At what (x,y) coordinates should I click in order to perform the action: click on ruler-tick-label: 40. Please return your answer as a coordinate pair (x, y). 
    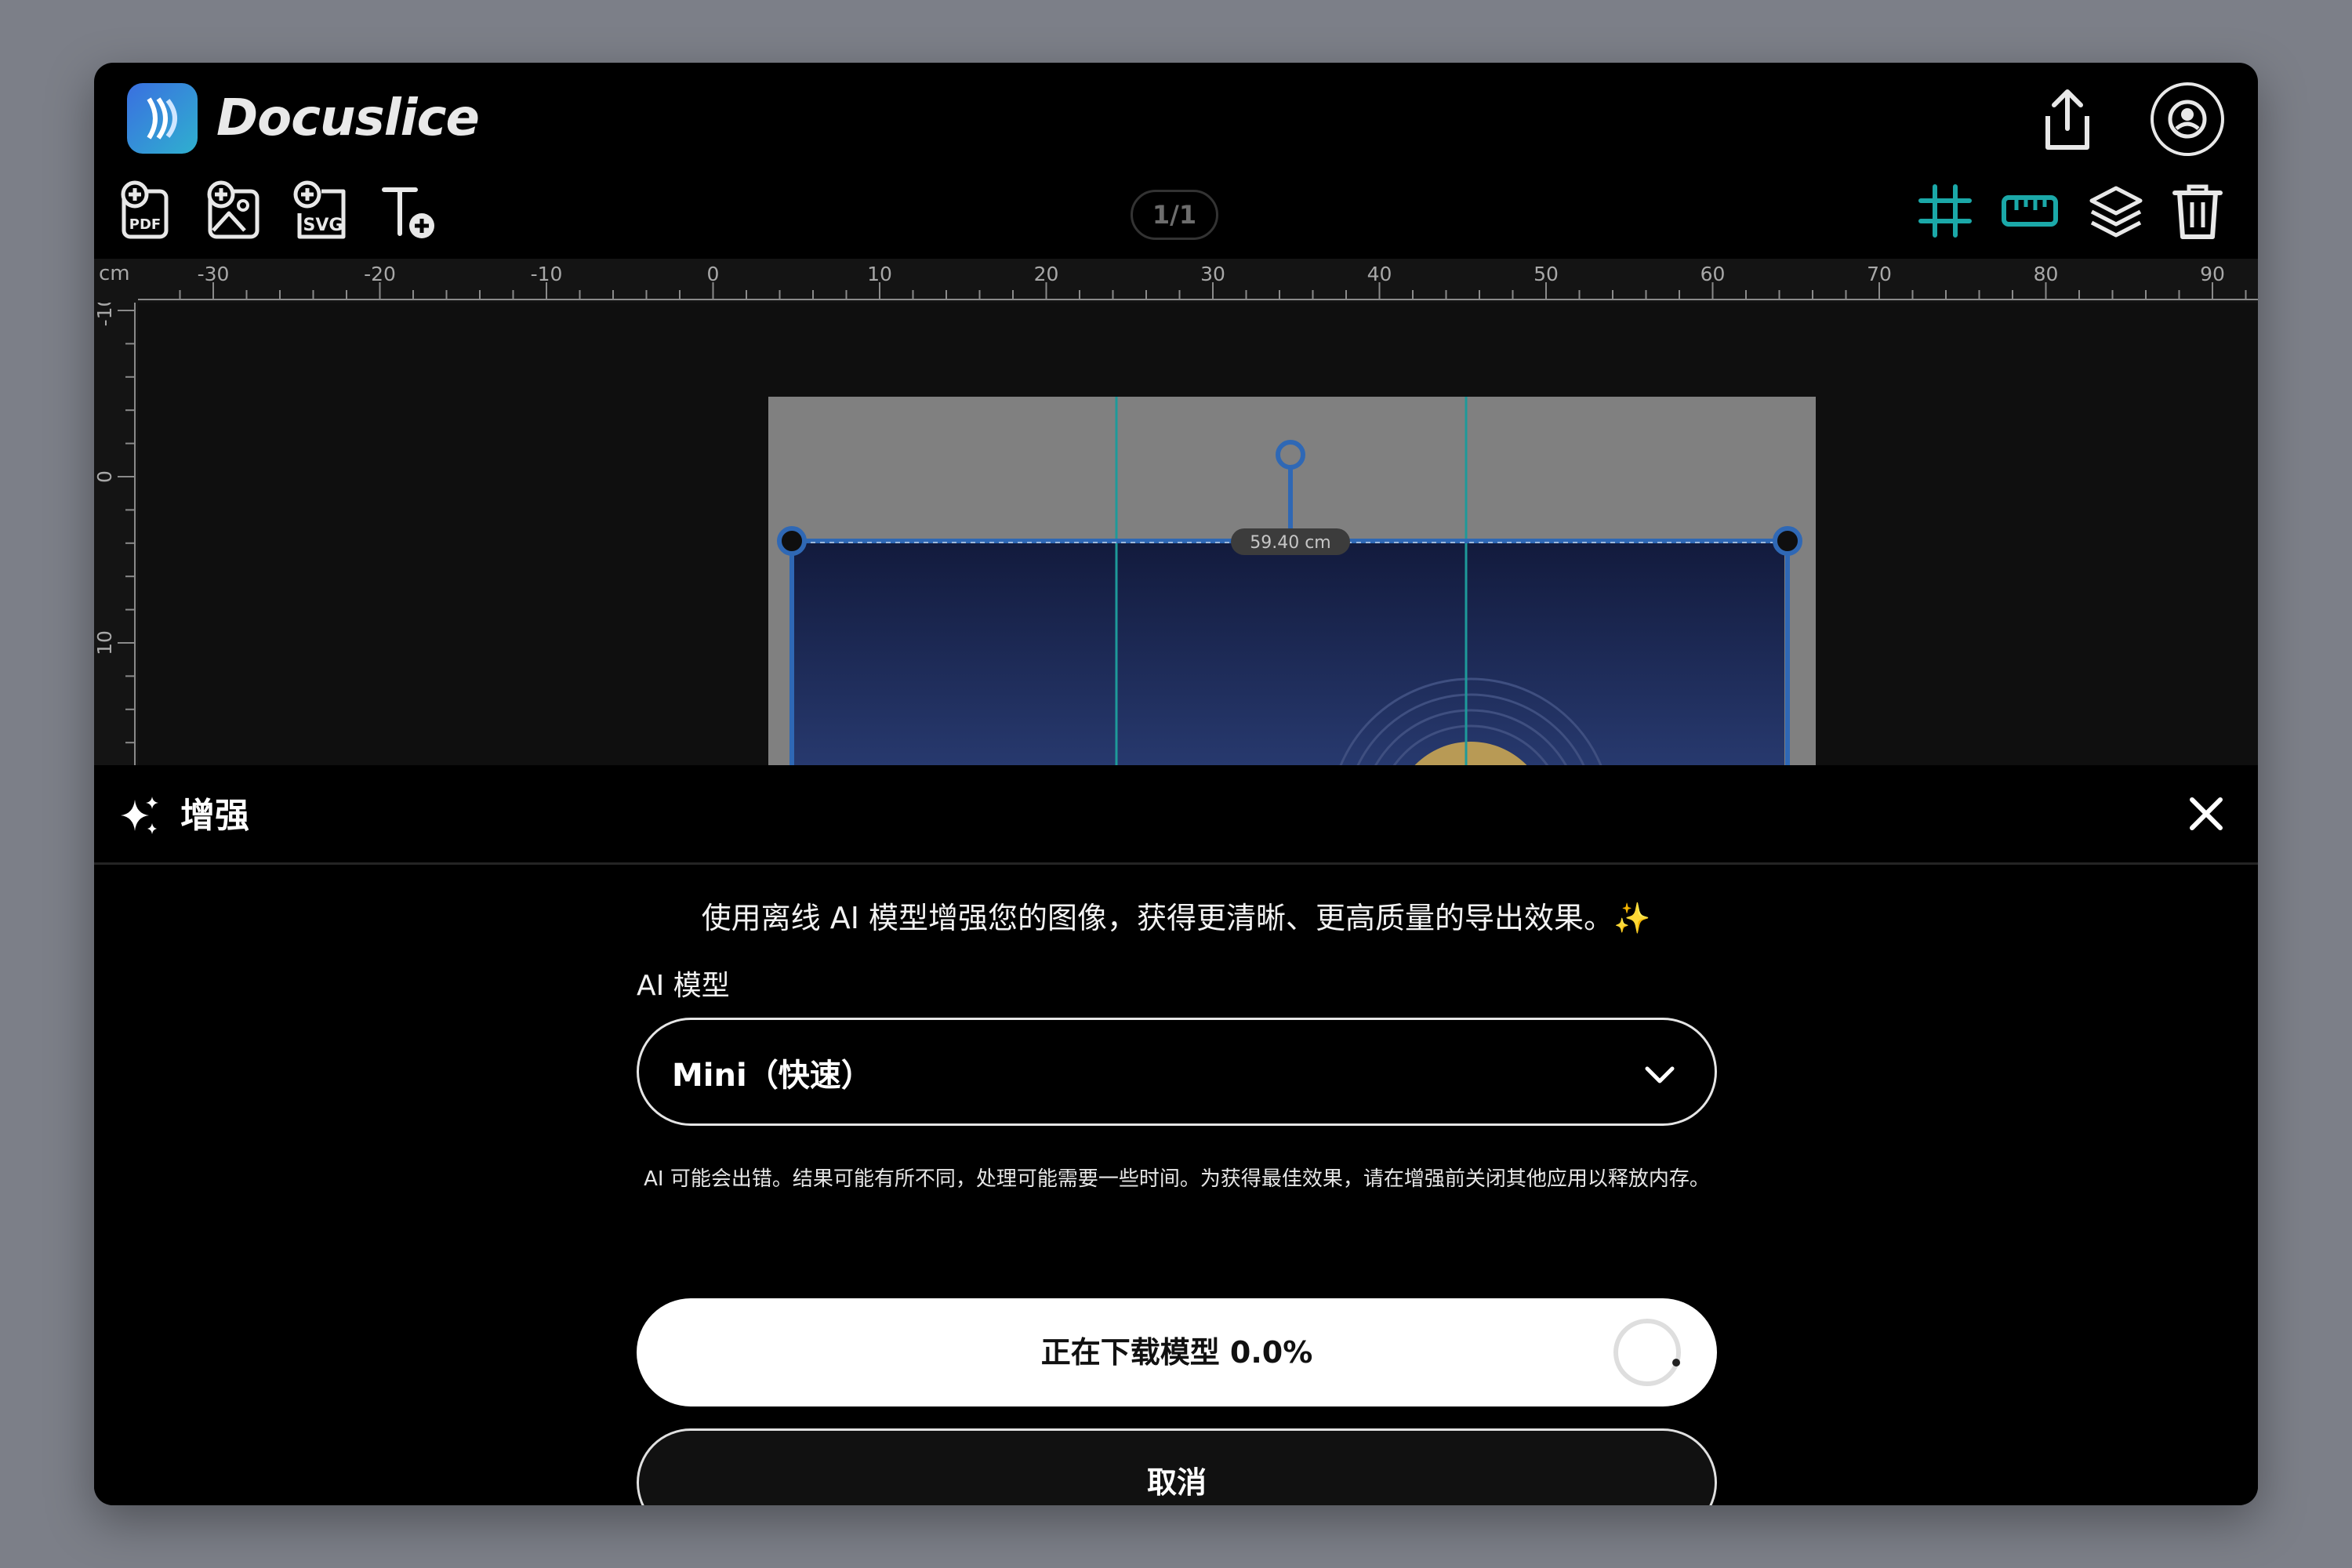
    Looking at the image, I should click on (1379, 274).